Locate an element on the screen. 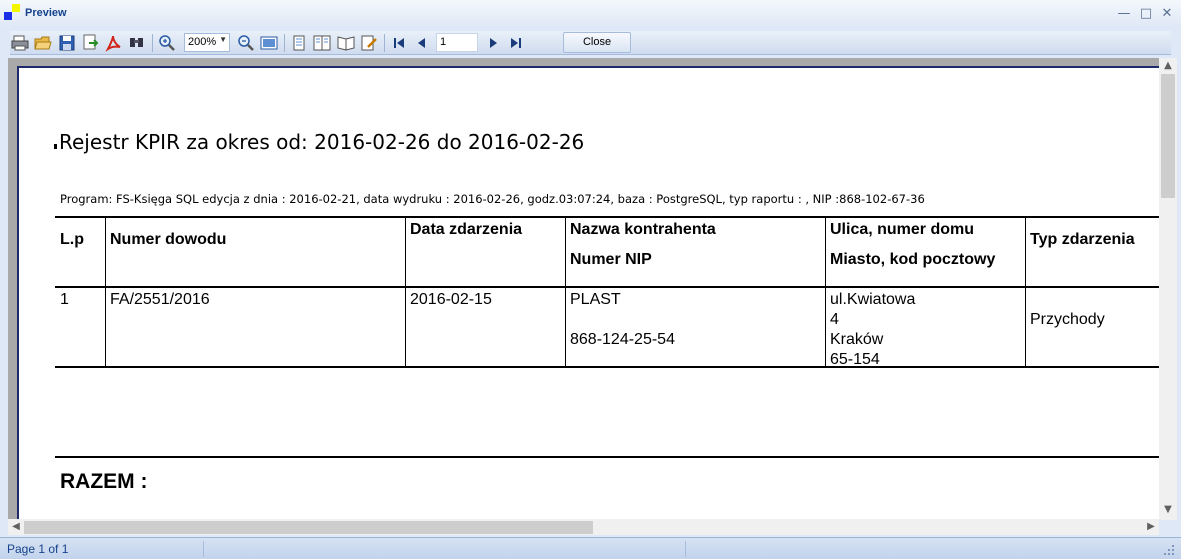 Image resolution: width=1181 pixels, height=559 pixels. two-pages-icon is located at coordinates (322, 43).